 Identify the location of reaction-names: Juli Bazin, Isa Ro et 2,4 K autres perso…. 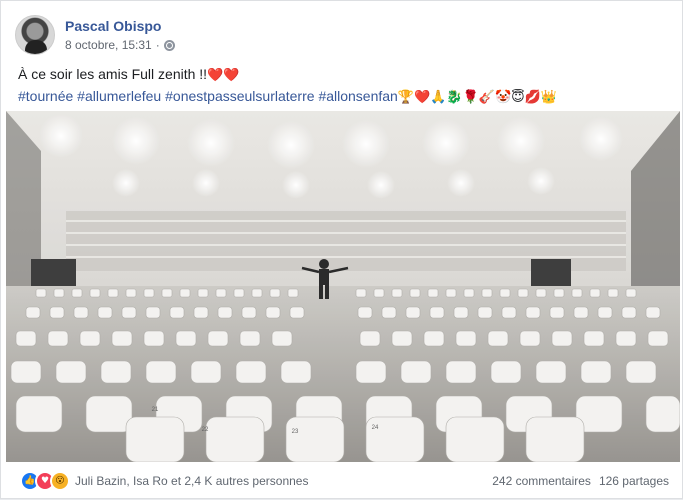
(191, 481).